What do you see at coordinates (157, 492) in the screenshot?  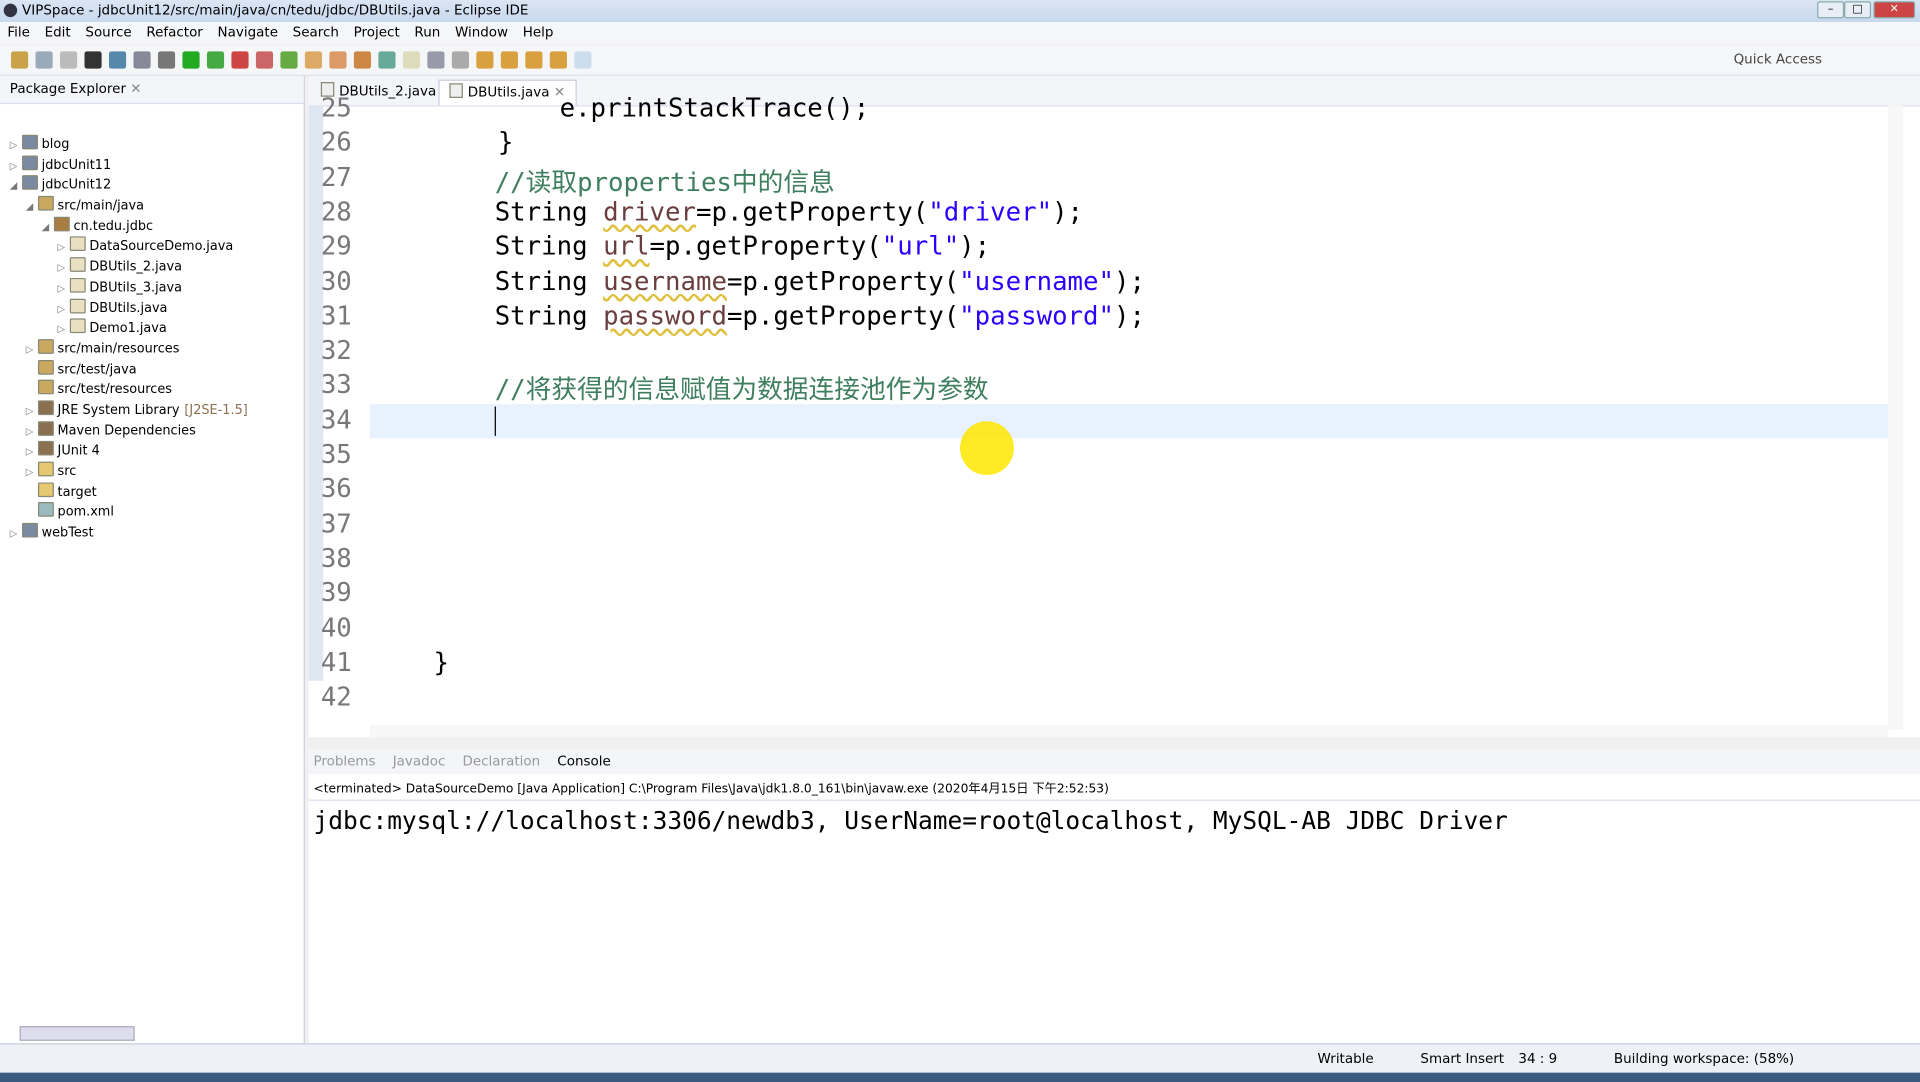 I see `tree-item: target` at bounding box center [157, 492].